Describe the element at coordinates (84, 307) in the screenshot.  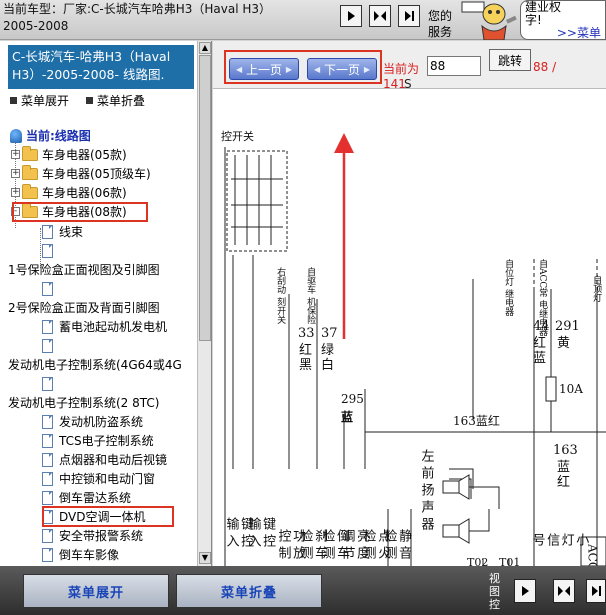
I see `tree-item: 2号保险盒正面及背面引脚图` at that location.